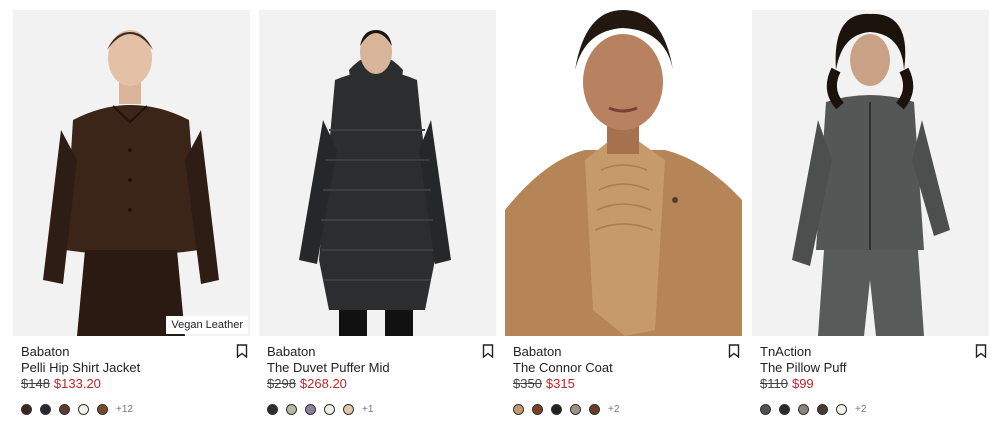  What do you see at coordinates (527, 383) in the screenshot?
I see `original-price: $350` at bounding box center [527, 383].